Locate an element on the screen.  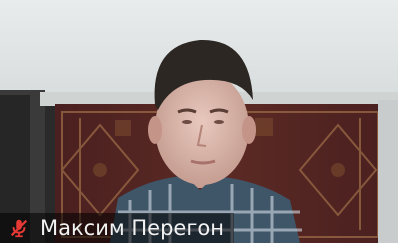
participant-nameplate: Максим Перегон is located at coordinates (117, 228).